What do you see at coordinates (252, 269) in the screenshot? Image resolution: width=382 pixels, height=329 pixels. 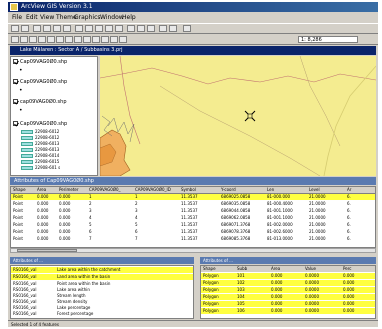 I see `column-header: Subb` at bounding box center [252, 269].